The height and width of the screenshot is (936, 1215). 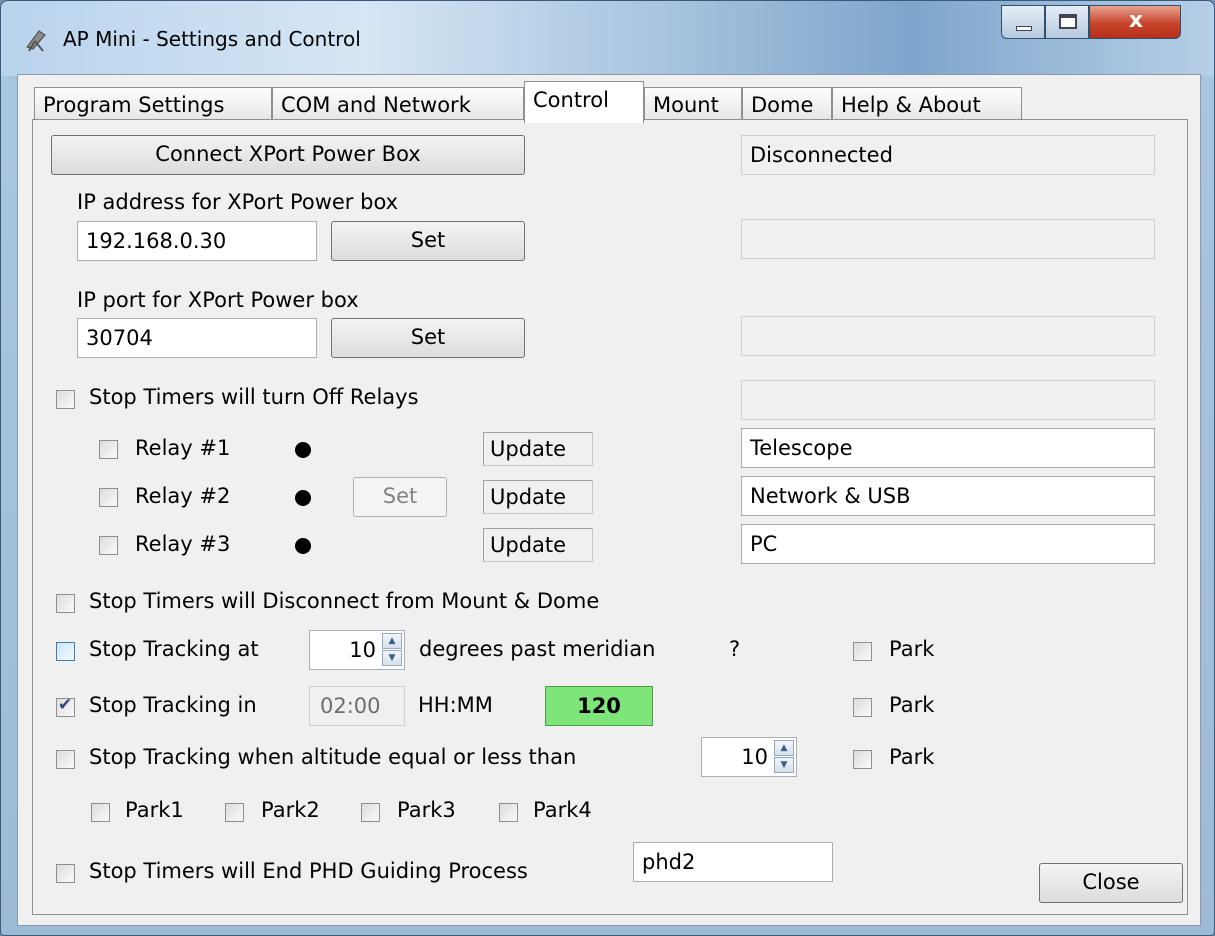 What do you see at coordinates (153, 105) in the screenshot?
I see `tab-program-settings: Program Settings` at bounding box center [153, 105].